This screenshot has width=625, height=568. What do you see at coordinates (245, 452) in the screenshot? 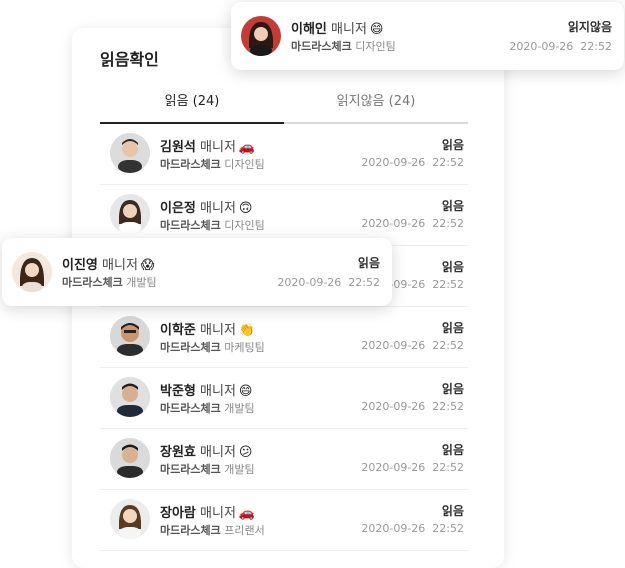
I see `confused-face-icon: 😕` at bounding box center [245, 452].